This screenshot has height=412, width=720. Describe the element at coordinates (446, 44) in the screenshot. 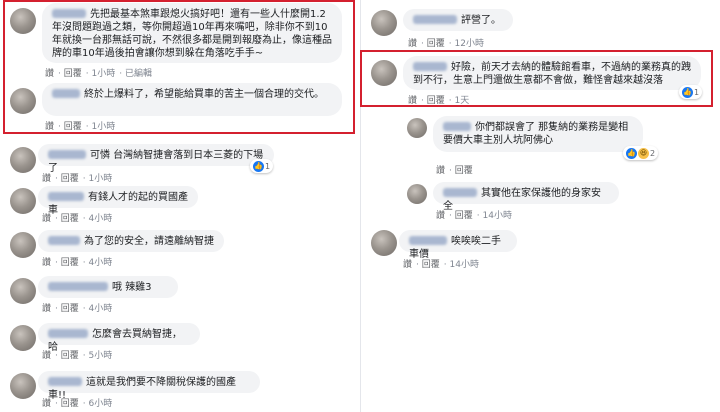

I see `comment-actions: 讚 · 回覆 · 12小時` at that location.